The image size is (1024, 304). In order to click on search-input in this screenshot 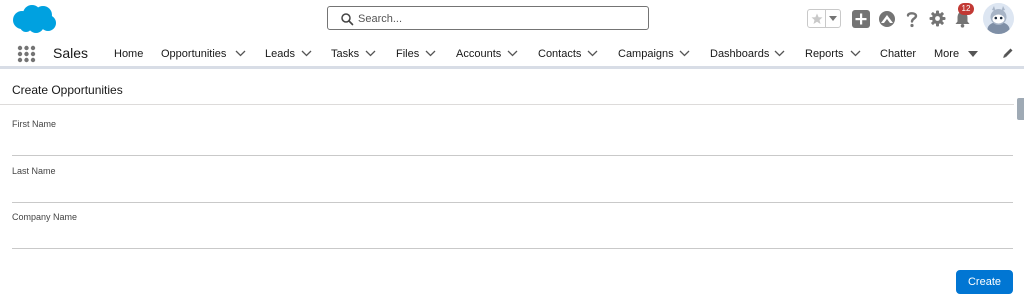, I will do `click(498, 18)`.